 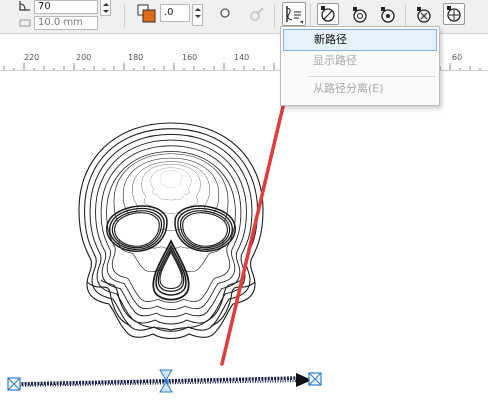 I want to click on ruler-label: 160, so click(x=190, y=57).